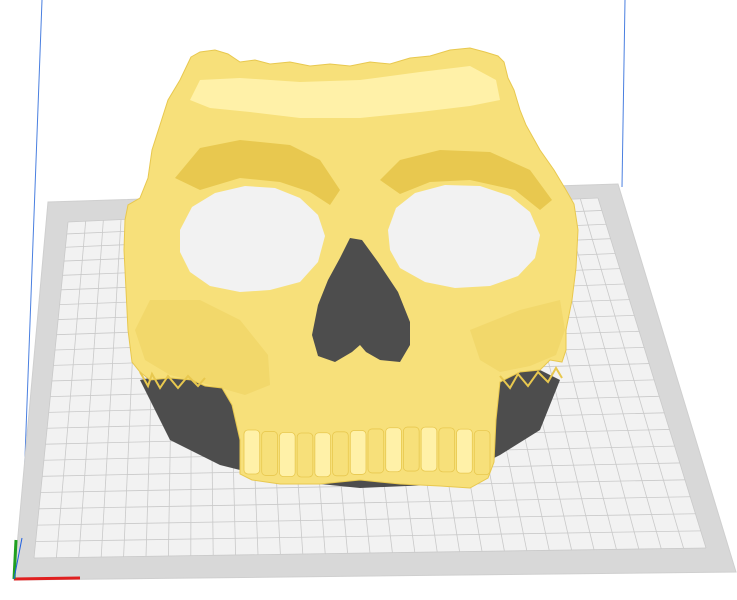  What do you see at coordinates (623, 94) in the screenshot?
I see `build-volume-edge-right` at bounding box center [623, 94].